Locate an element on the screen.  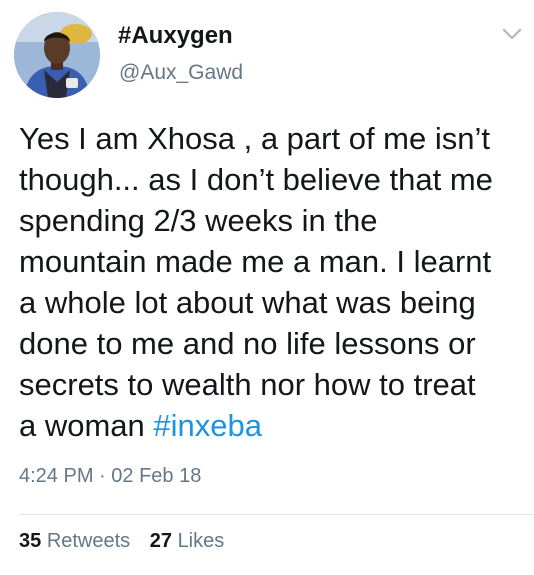
avatar-image is located at coordinates (57, 55).